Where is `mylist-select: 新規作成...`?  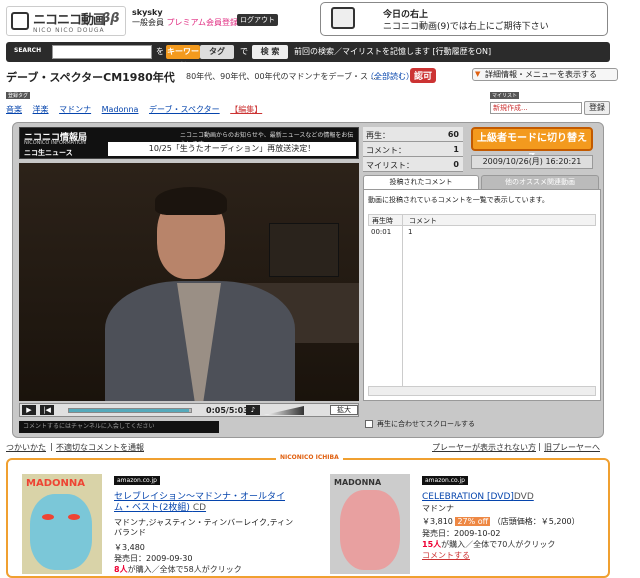
mylist-select: 新規作成... is located at coordinates (536, 108).